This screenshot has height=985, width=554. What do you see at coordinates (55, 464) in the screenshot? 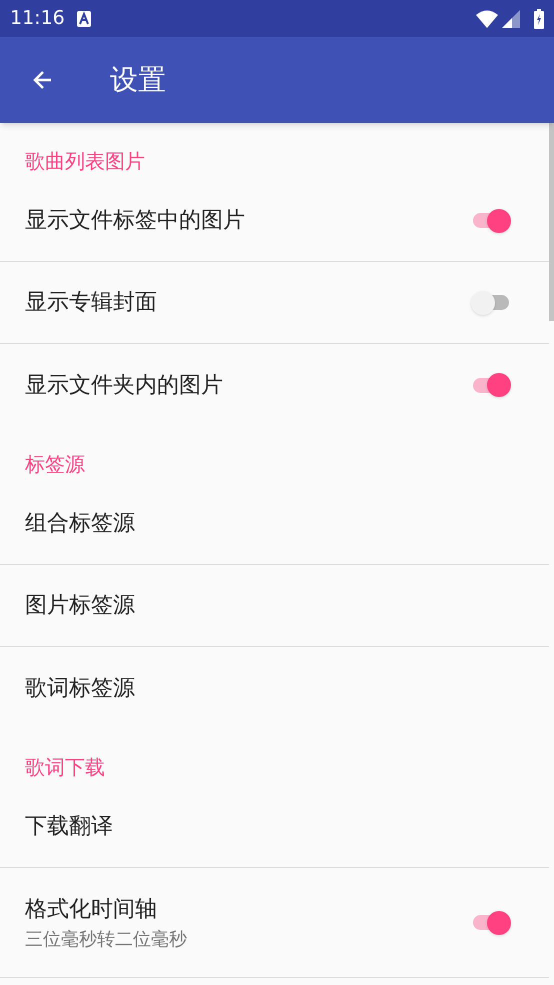
I see `section-header: 标签源` at bounding box center [55, 464].